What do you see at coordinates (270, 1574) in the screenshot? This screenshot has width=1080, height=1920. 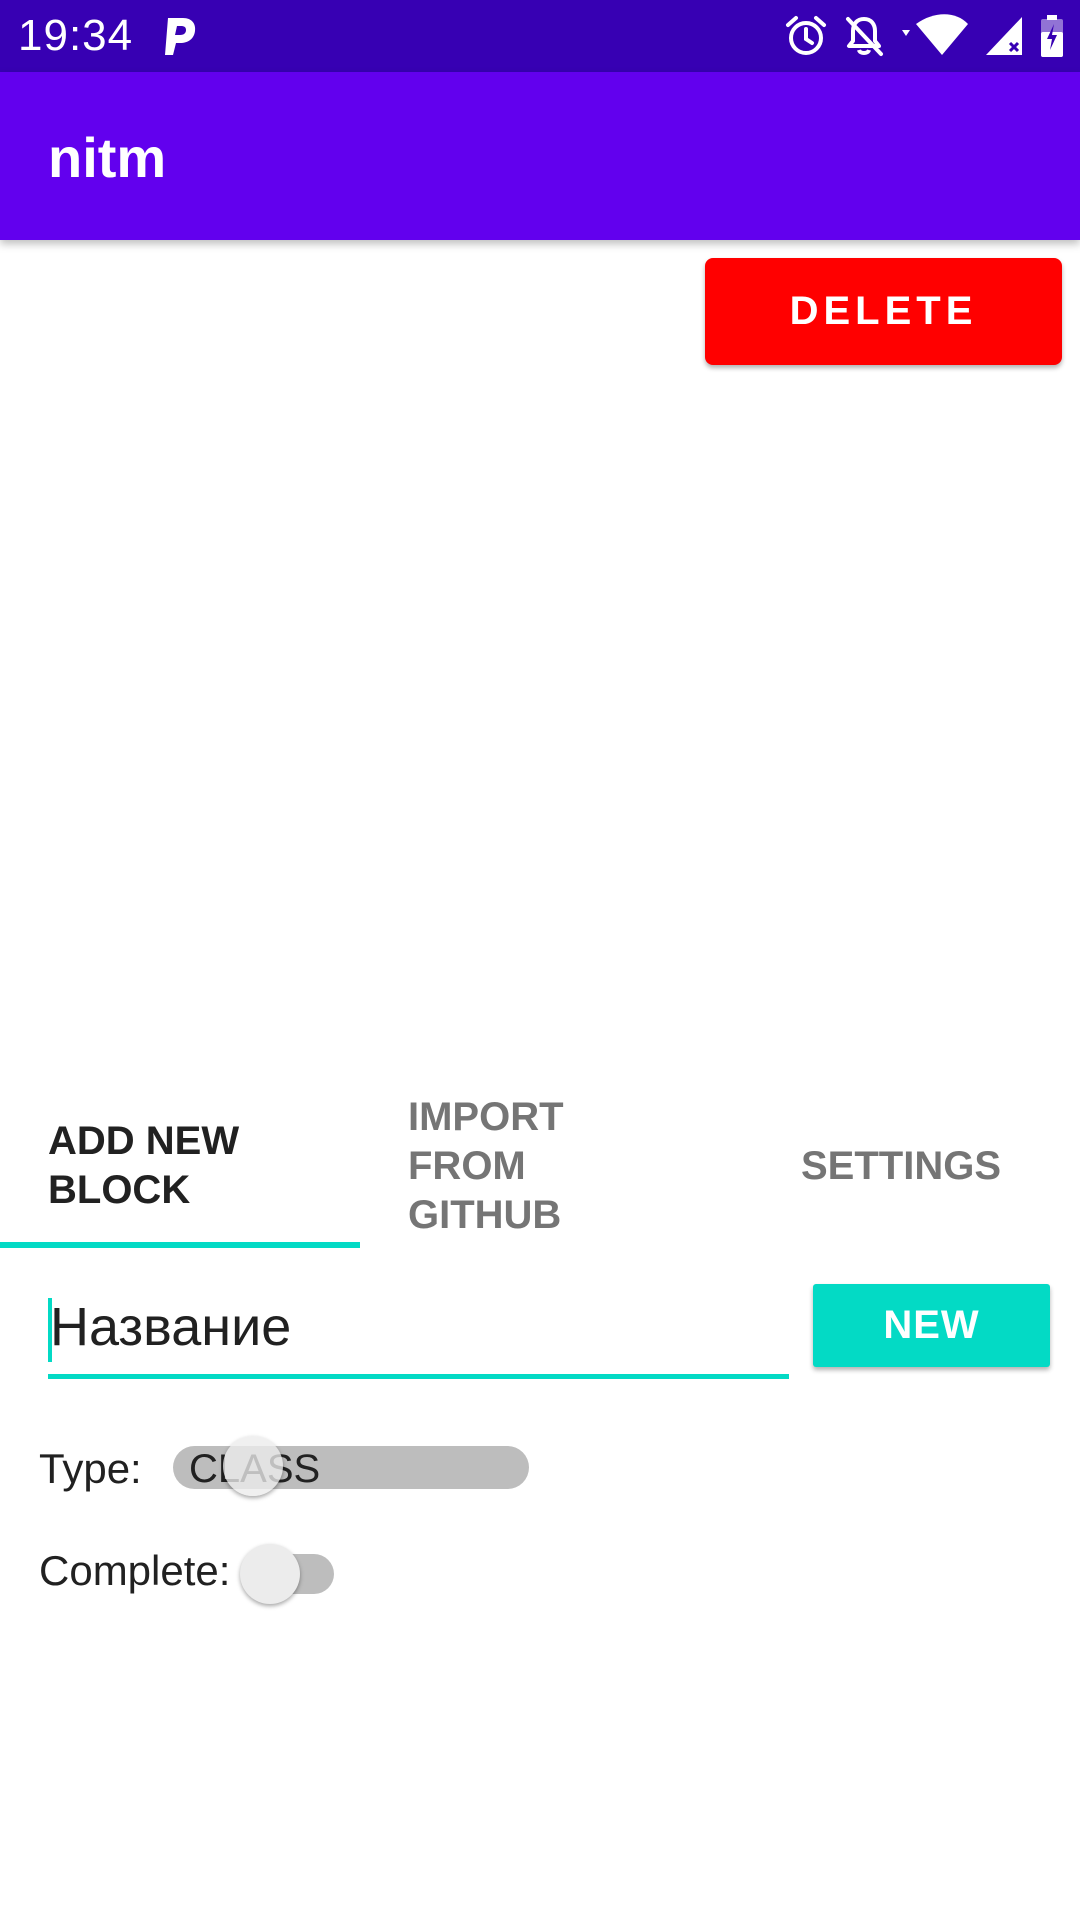 I see `complete-switch-thumb` at bounding box center [270, 1574].